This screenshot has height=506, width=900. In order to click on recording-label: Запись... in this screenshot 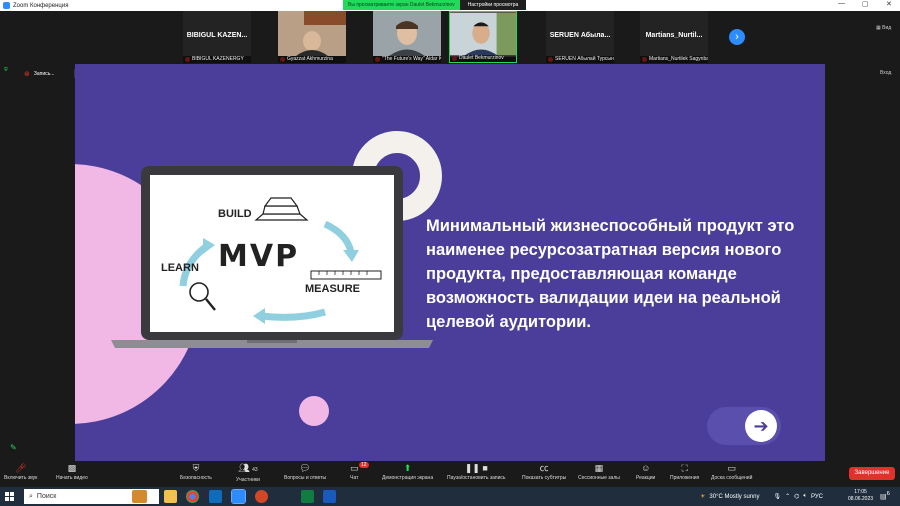, I will do `click(44, 73)`.